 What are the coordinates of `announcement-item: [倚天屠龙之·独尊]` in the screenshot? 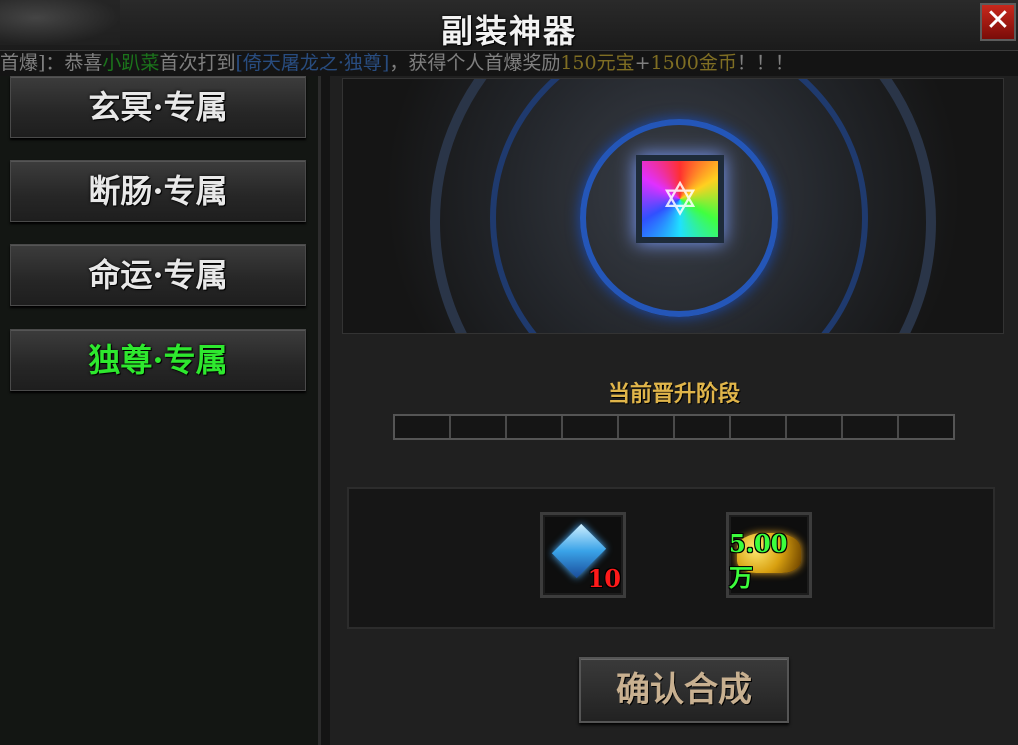 It's located at (312, 63).